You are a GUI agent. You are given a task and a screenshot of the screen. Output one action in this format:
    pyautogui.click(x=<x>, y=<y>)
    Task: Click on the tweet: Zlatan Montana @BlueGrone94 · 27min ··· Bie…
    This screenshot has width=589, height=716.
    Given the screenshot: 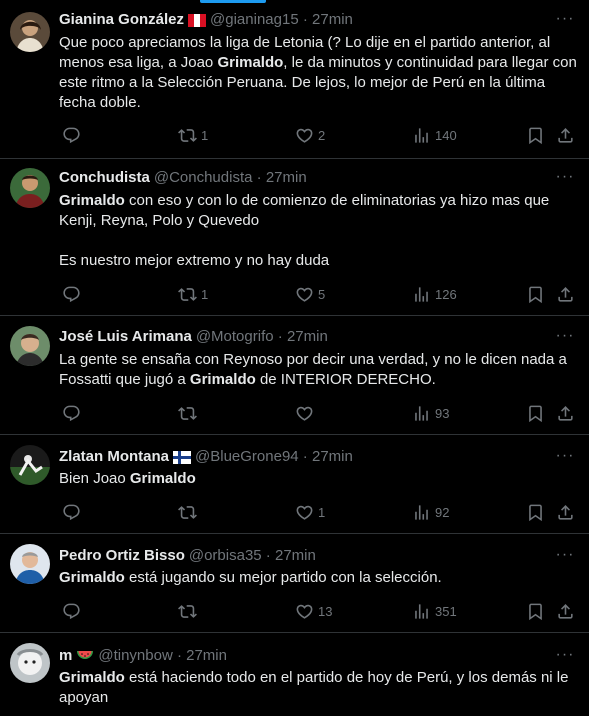 What is the action you would take?
    pyautogui.click(x=294, y=484)
    